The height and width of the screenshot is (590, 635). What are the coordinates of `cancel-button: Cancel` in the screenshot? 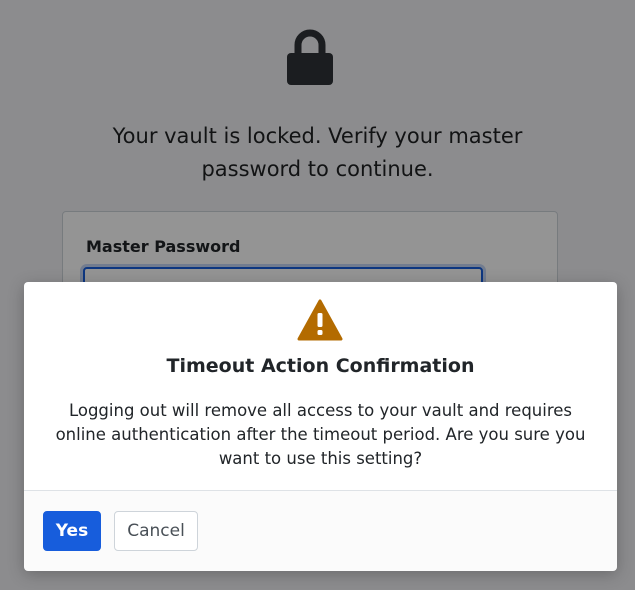 It's located at (156, 531).